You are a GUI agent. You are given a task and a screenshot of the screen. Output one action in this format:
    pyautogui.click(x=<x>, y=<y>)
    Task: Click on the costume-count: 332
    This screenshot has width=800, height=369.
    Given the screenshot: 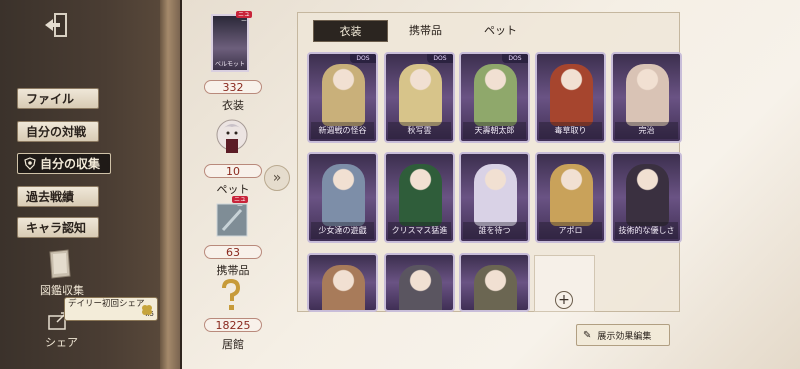 What is the action you would take?
    pyautogui.click(x=233, y=87)
    